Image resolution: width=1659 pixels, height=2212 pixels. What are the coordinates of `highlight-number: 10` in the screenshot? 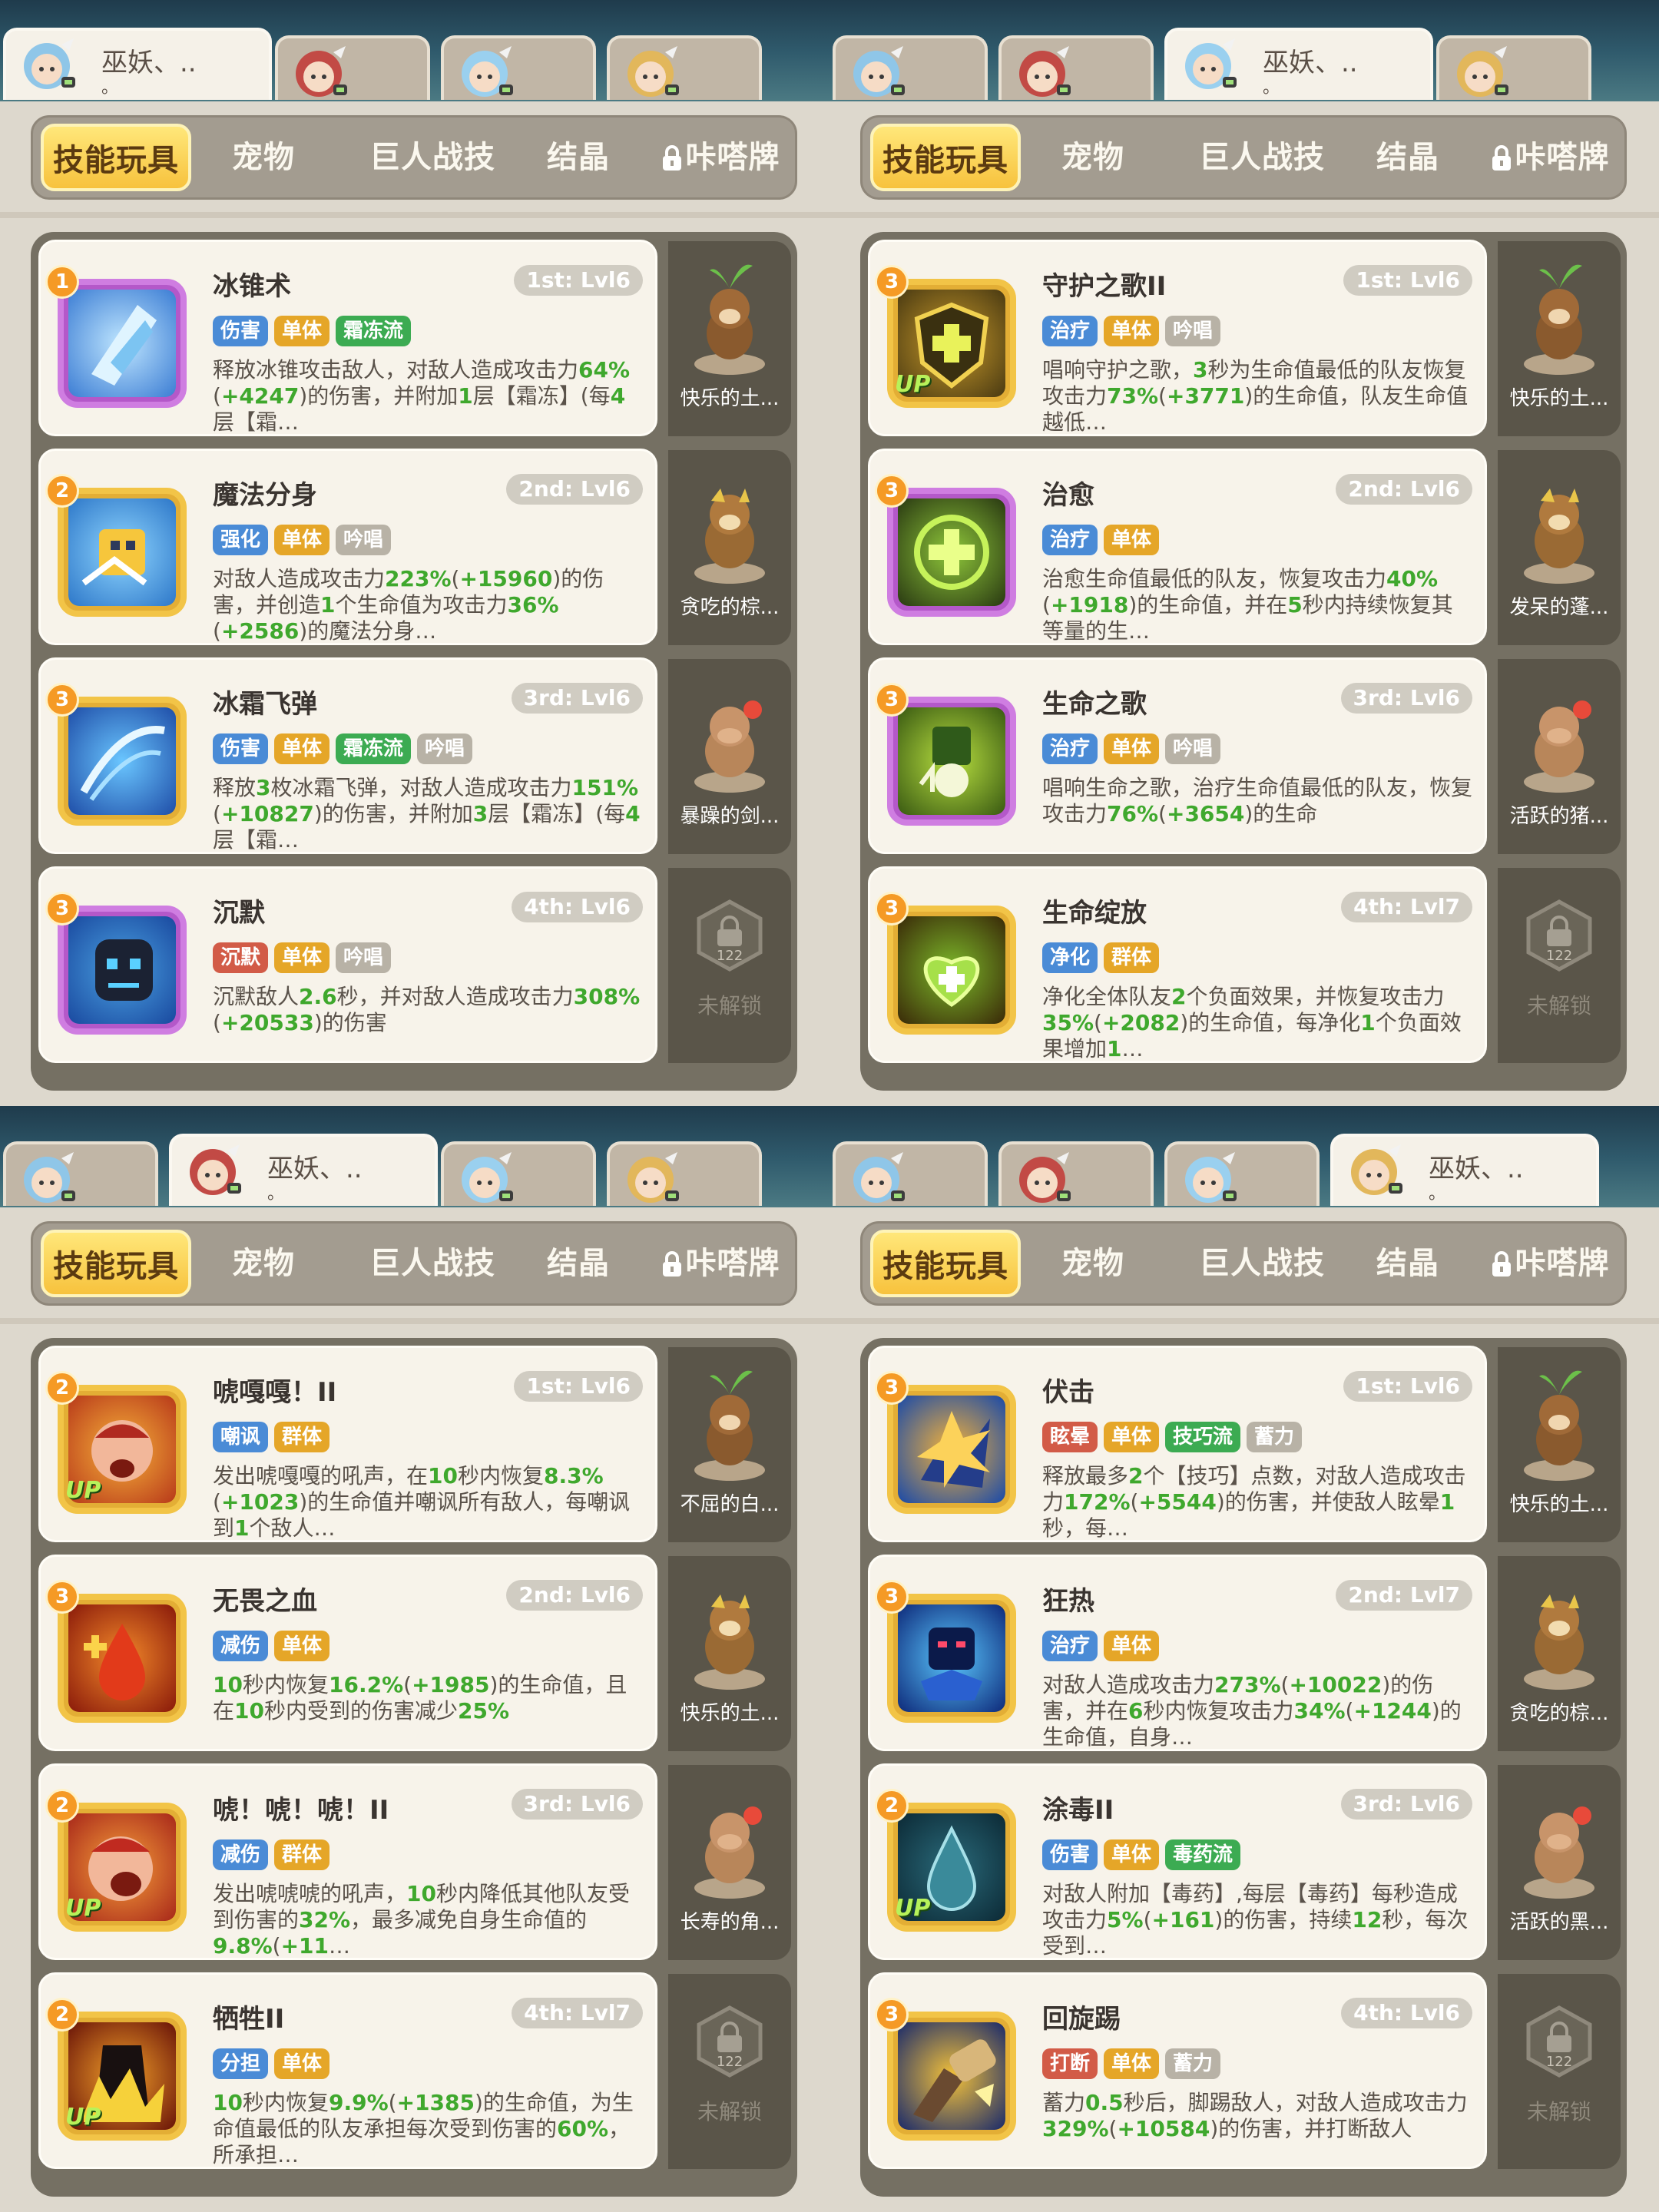 It's located at (421, 1893).